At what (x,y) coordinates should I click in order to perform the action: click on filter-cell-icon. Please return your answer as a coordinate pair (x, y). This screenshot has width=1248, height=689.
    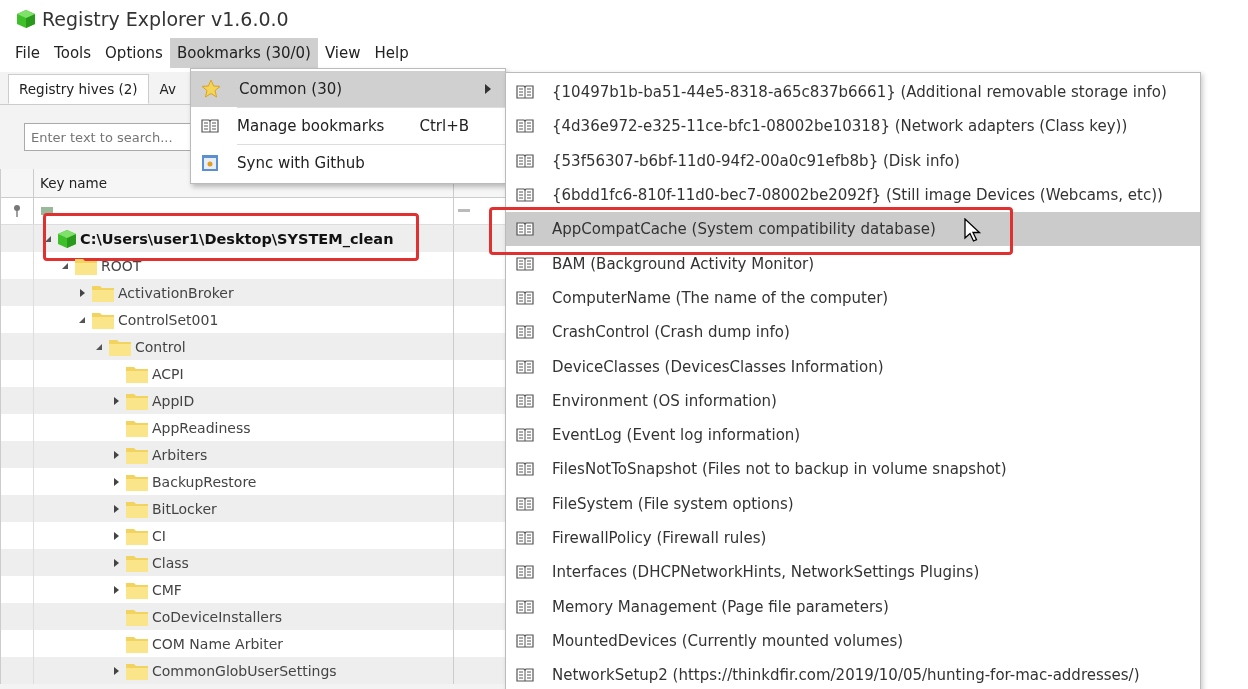
    Looking at the image, I should click on (47, 211).